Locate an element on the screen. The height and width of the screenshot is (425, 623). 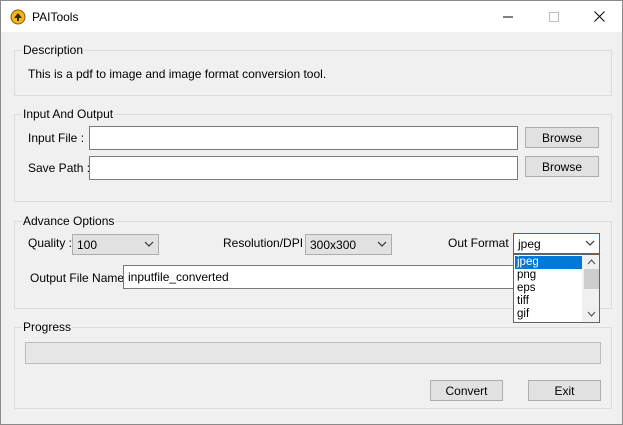
window-title: PAITools is located at coordinates (55, 17).